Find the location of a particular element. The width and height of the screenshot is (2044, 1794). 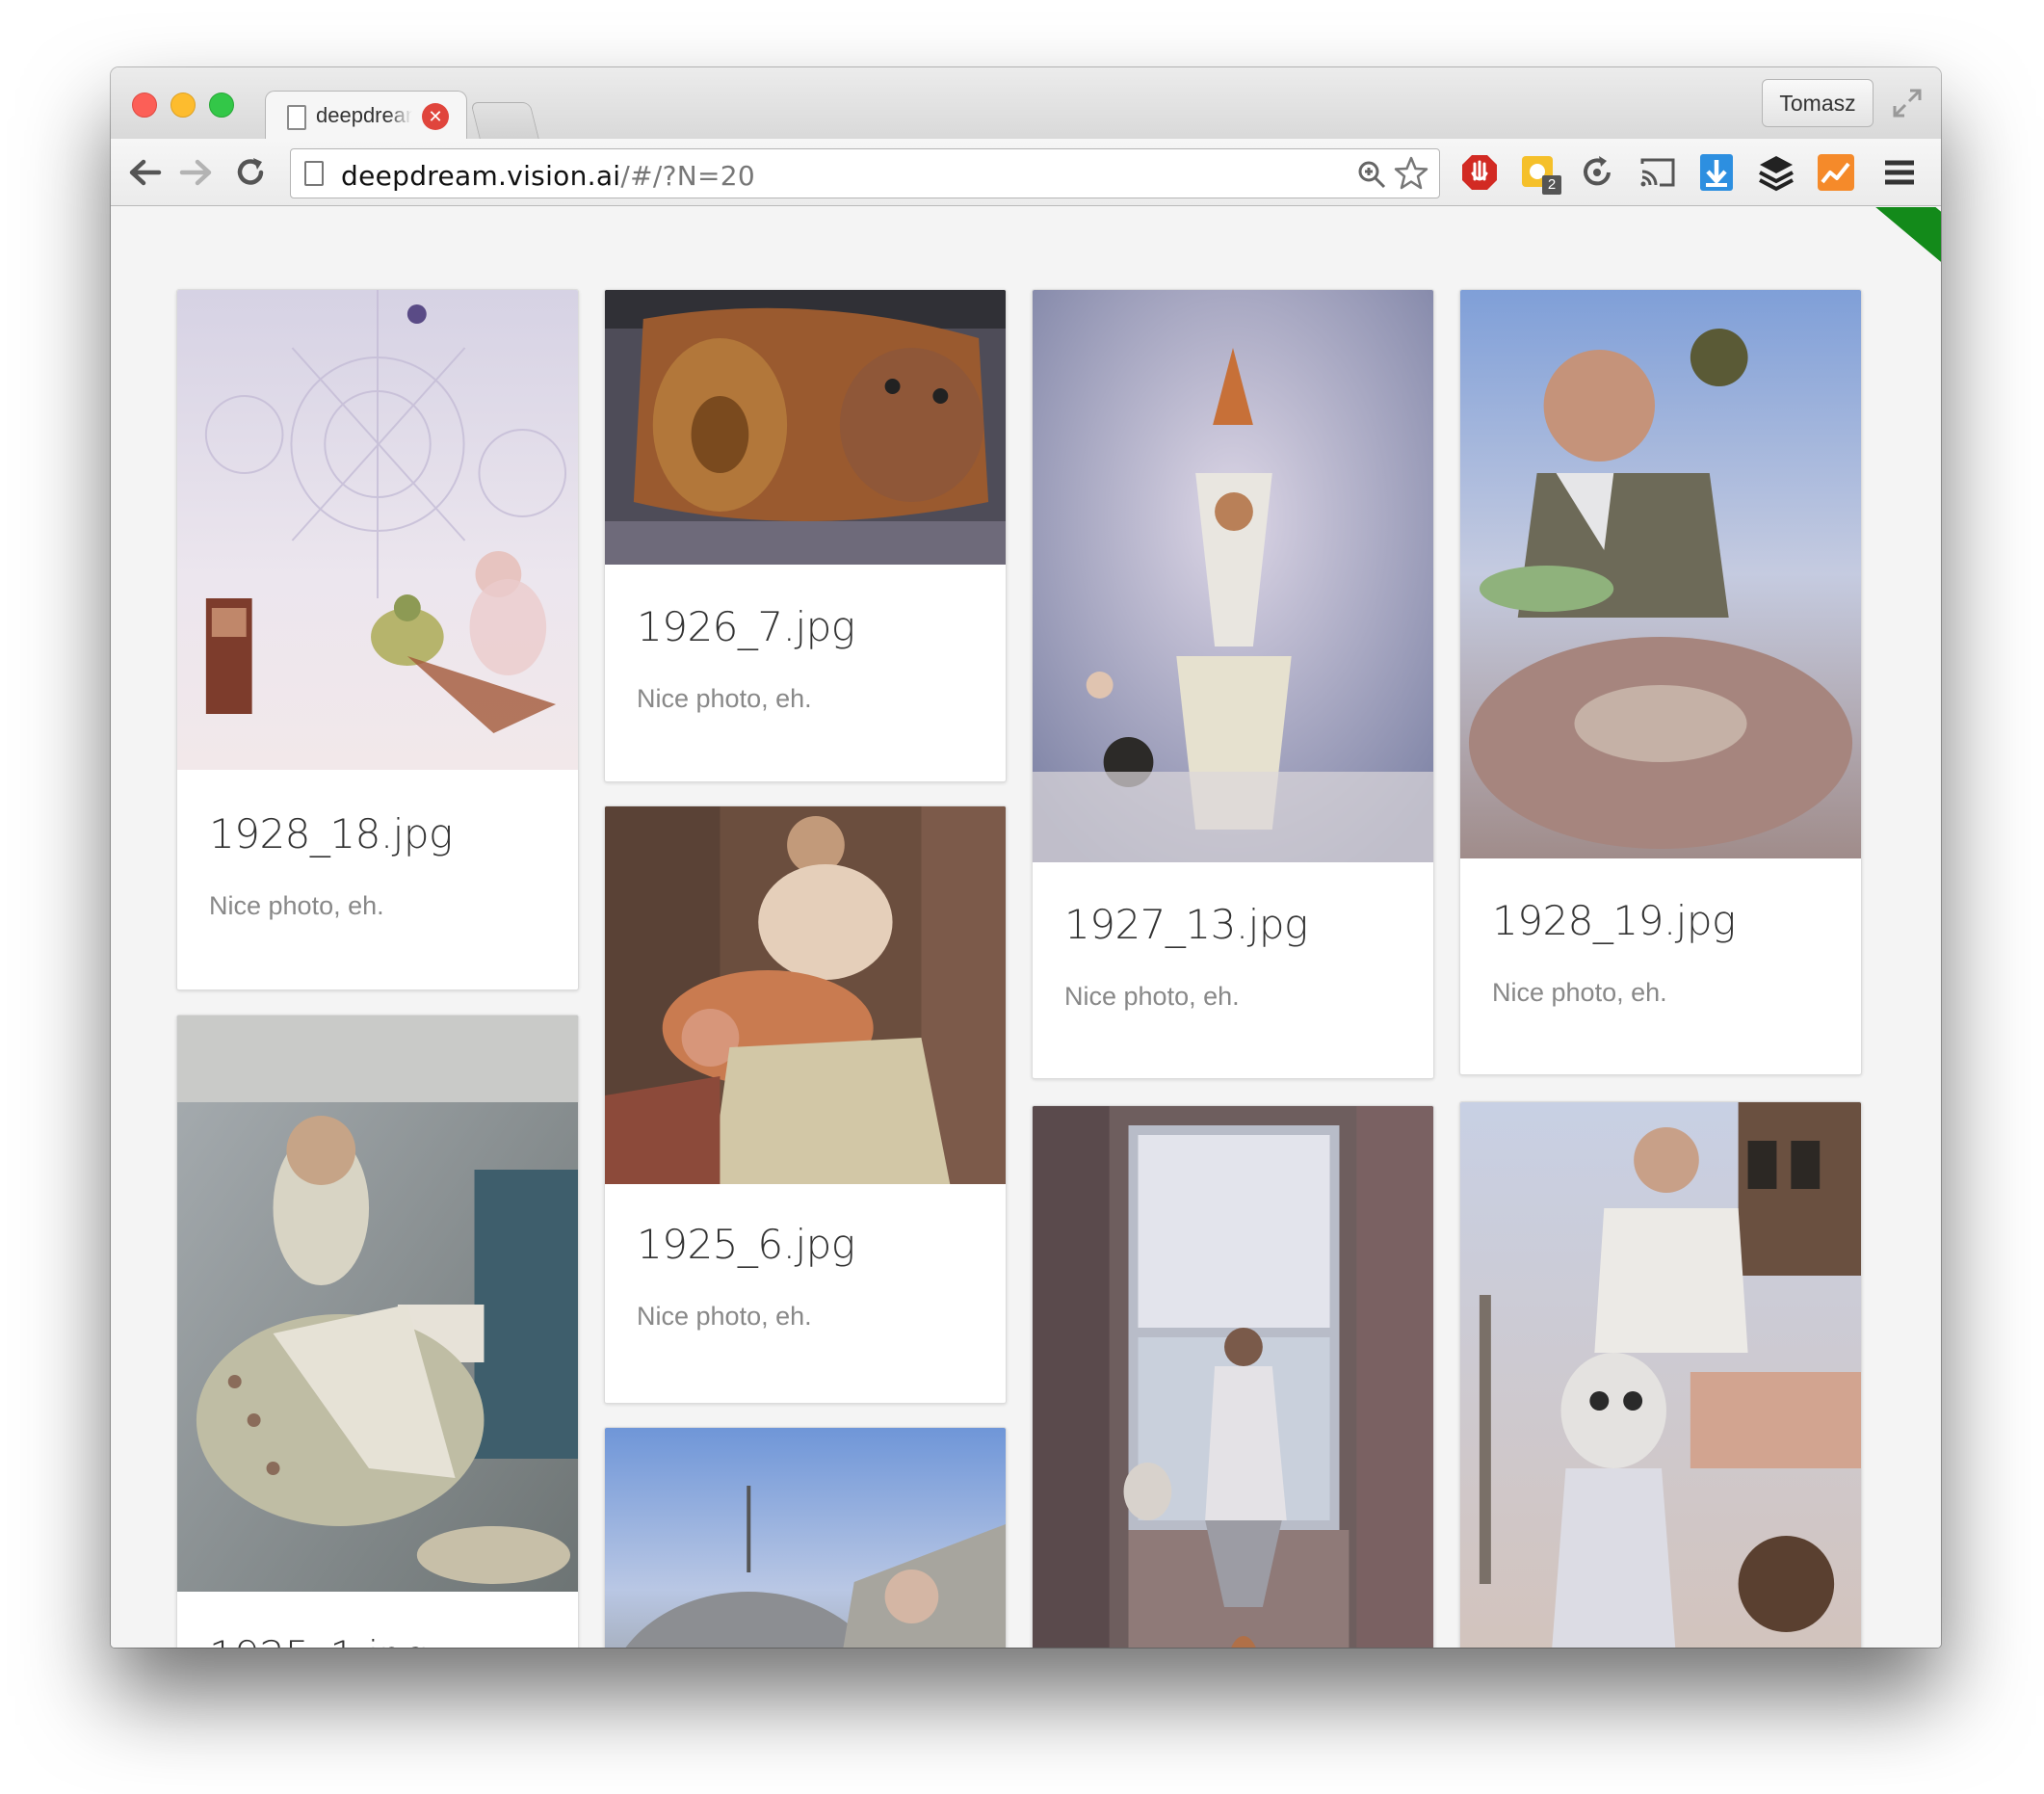

photo-title: 1926_7.jpg is located at coordinates (746, 626).